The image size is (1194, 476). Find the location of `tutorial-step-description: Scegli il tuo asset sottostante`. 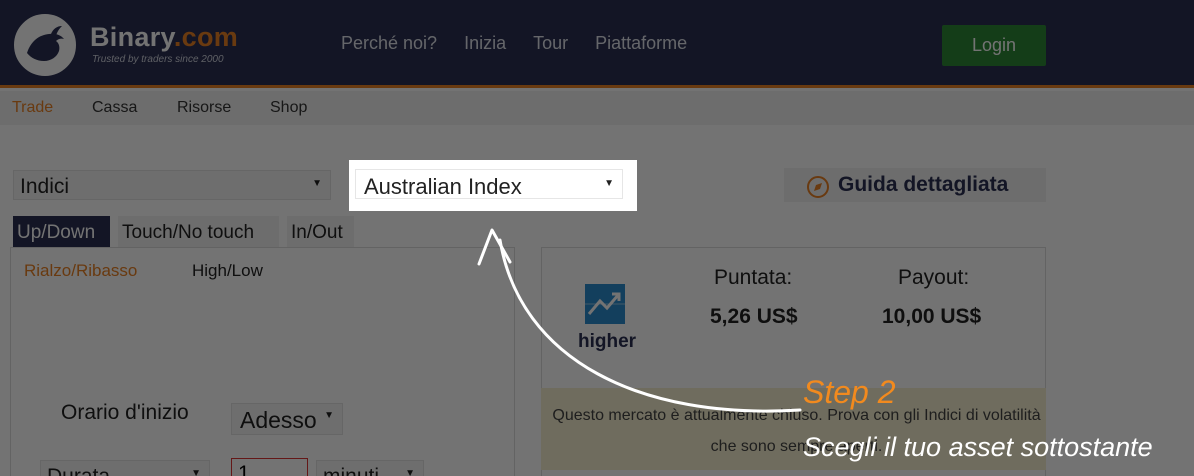

tutorial-step-description: Scegli il tuo asset sottostante is located at coordinates (978, 447).